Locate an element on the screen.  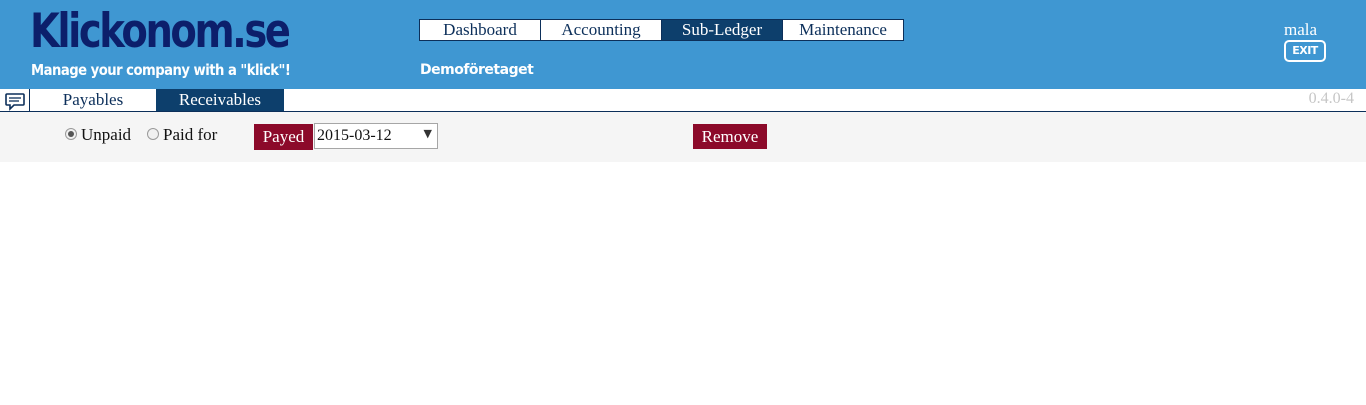
remove-button: Remove is located at coordinates (730, 136).